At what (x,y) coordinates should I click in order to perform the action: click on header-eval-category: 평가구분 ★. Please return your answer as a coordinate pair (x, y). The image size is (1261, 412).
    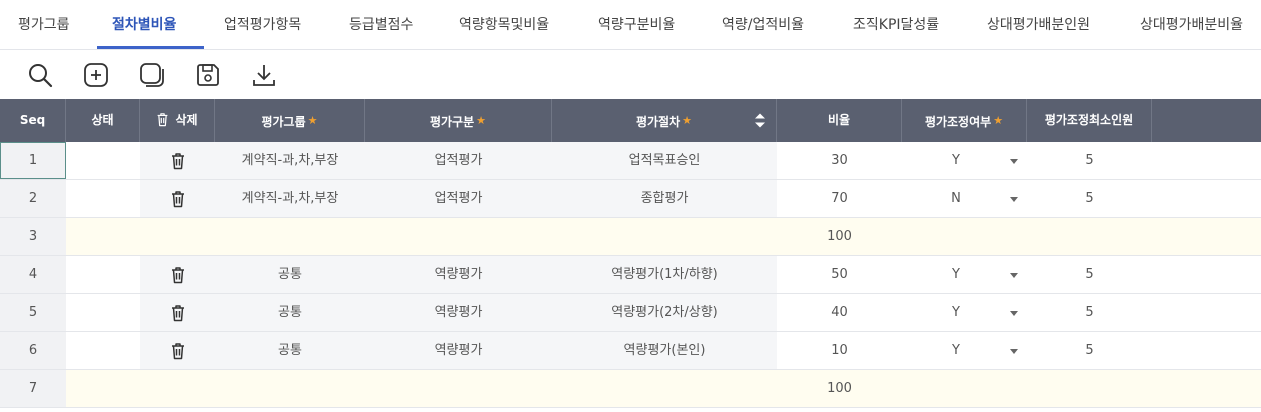
    Looking at the image, I should click on (458, 120).